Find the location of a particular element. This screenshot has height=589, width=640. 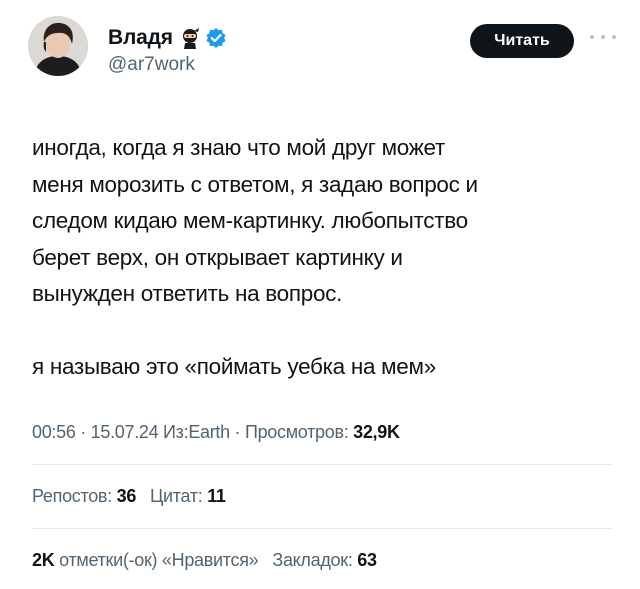

tweet-header: Владя @ar7work Читать is located at coordinates (322, 46).